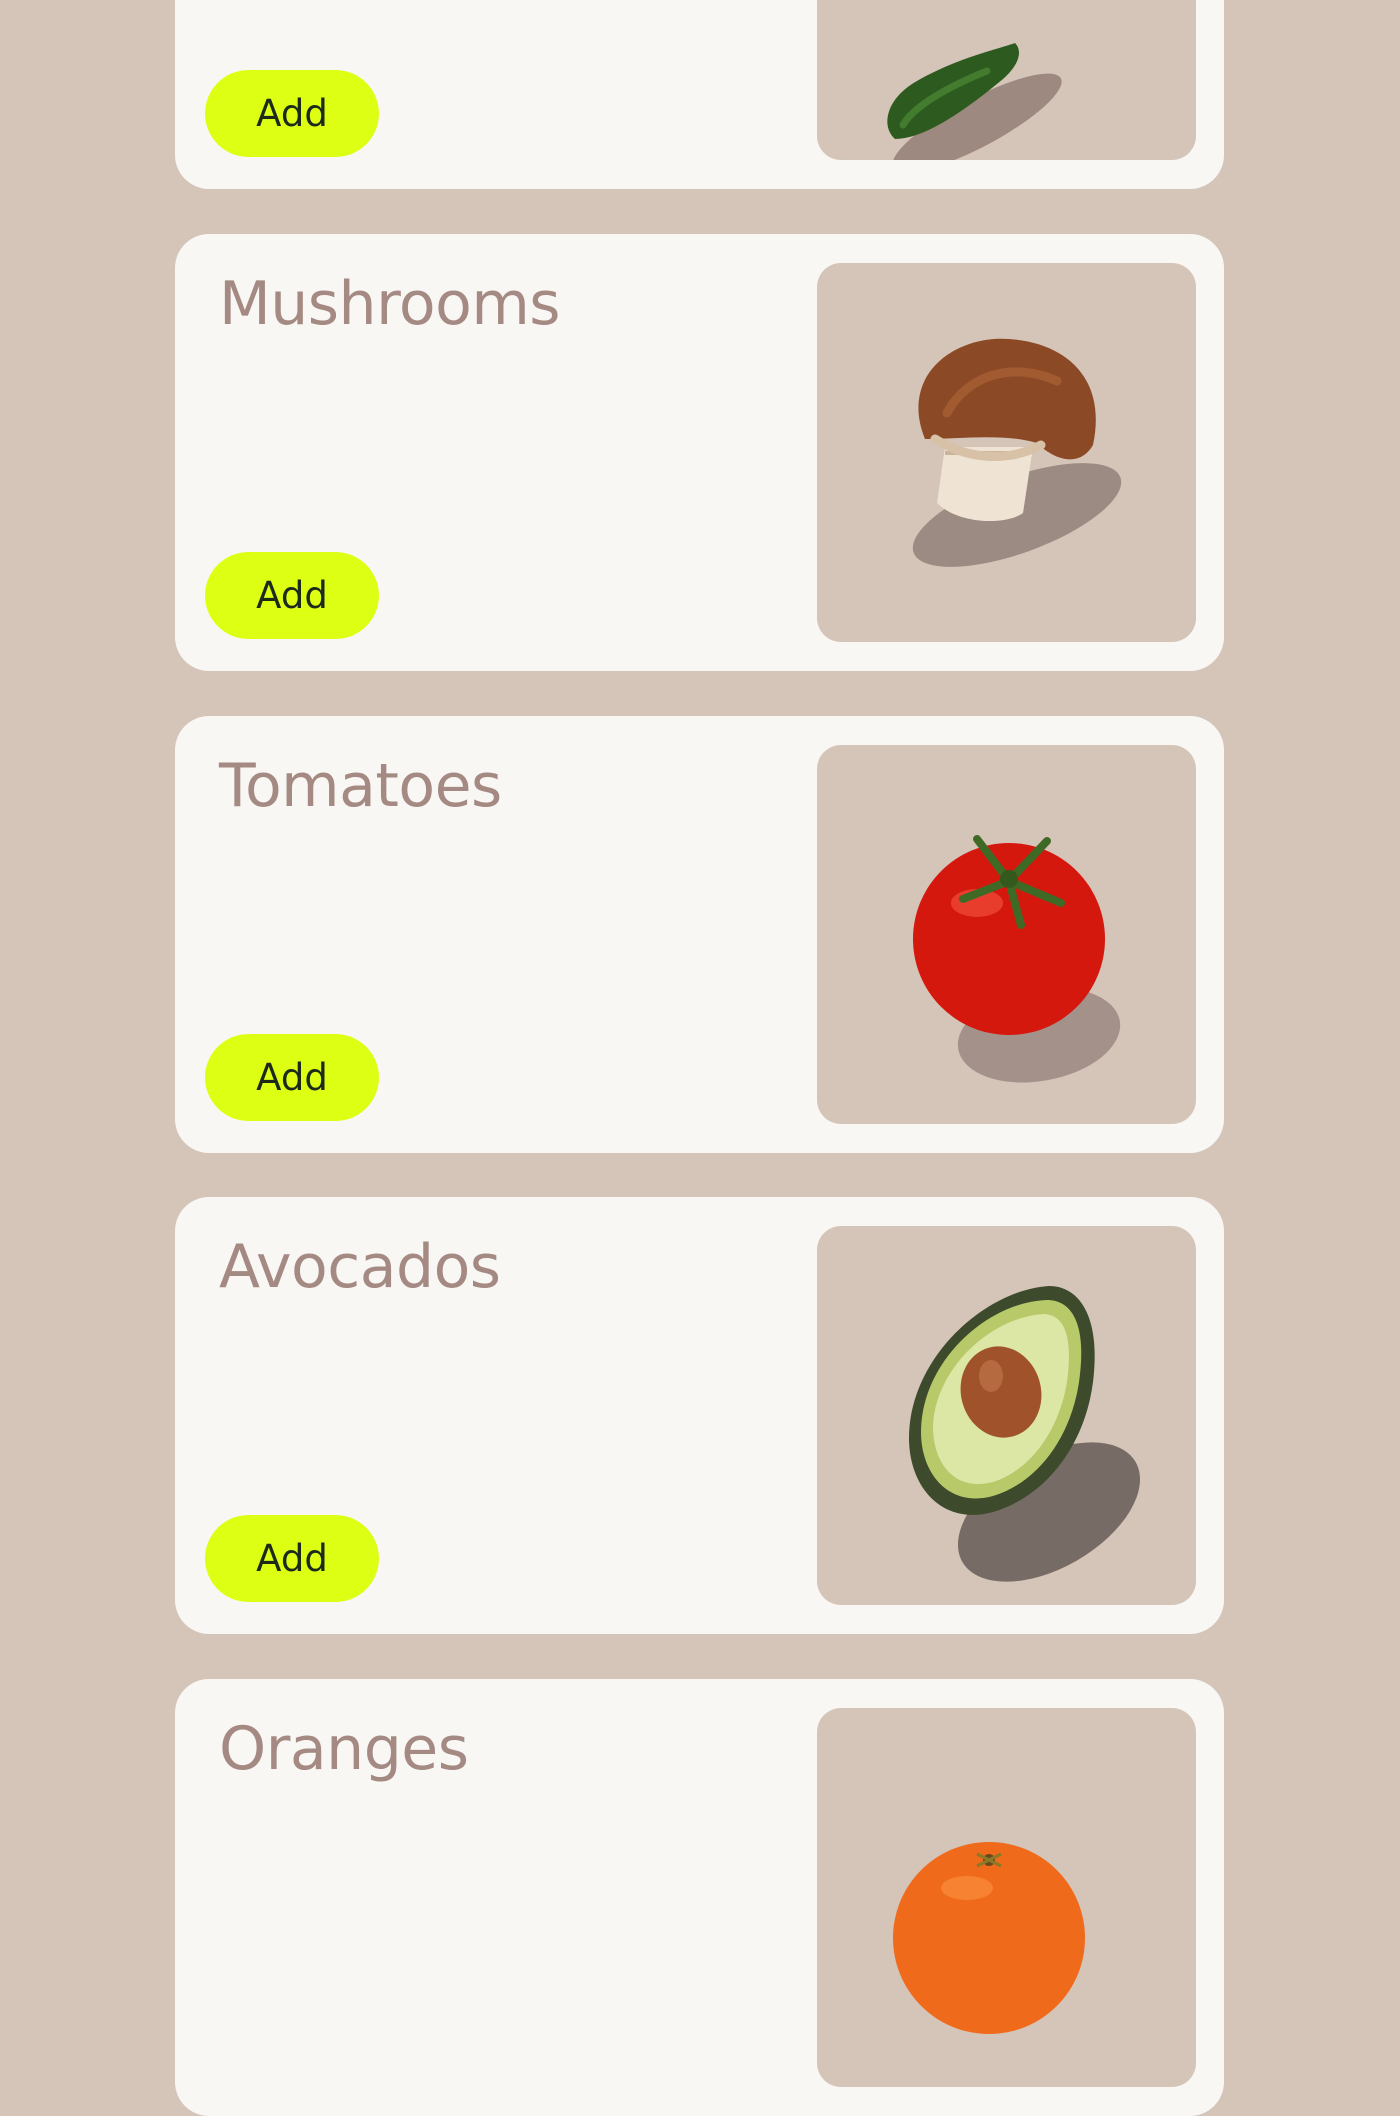 This screenshot has width=1400, height=2116. I want to click on avocado-image, so click(1006, 1415).